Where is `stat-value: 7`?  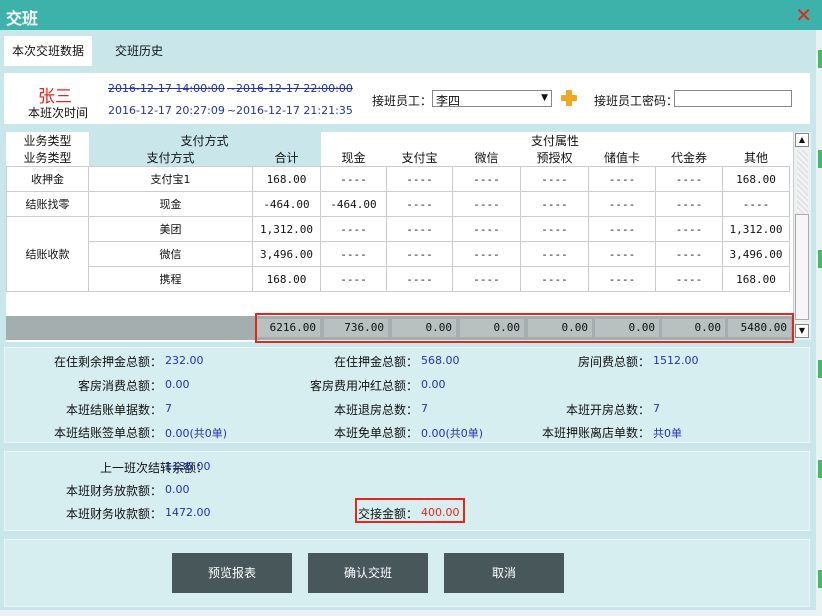
stat-value: 7 is located at coordinates (424, 408).